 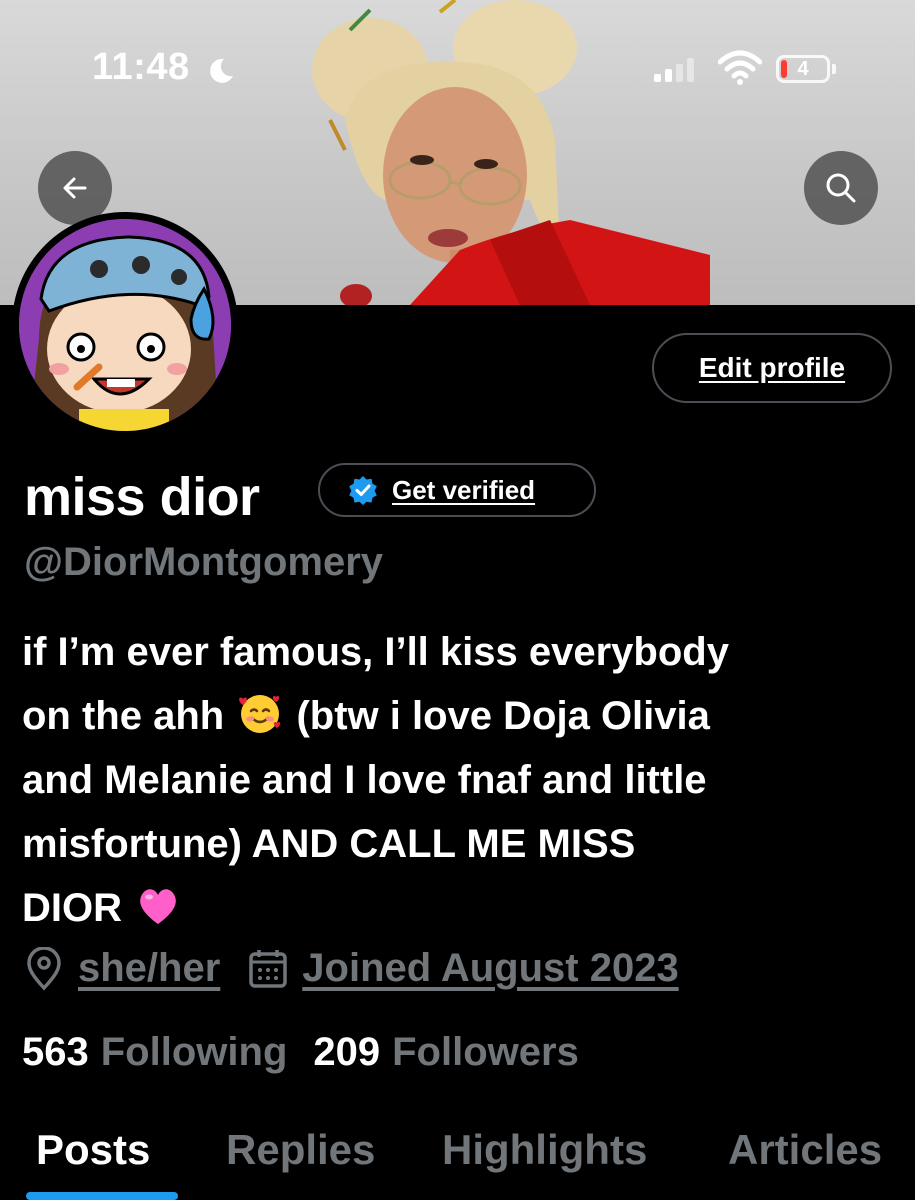 I want to click on bio-line: if I’m ever famous, I’ll kiss everybody, so click(x=375, y=652).